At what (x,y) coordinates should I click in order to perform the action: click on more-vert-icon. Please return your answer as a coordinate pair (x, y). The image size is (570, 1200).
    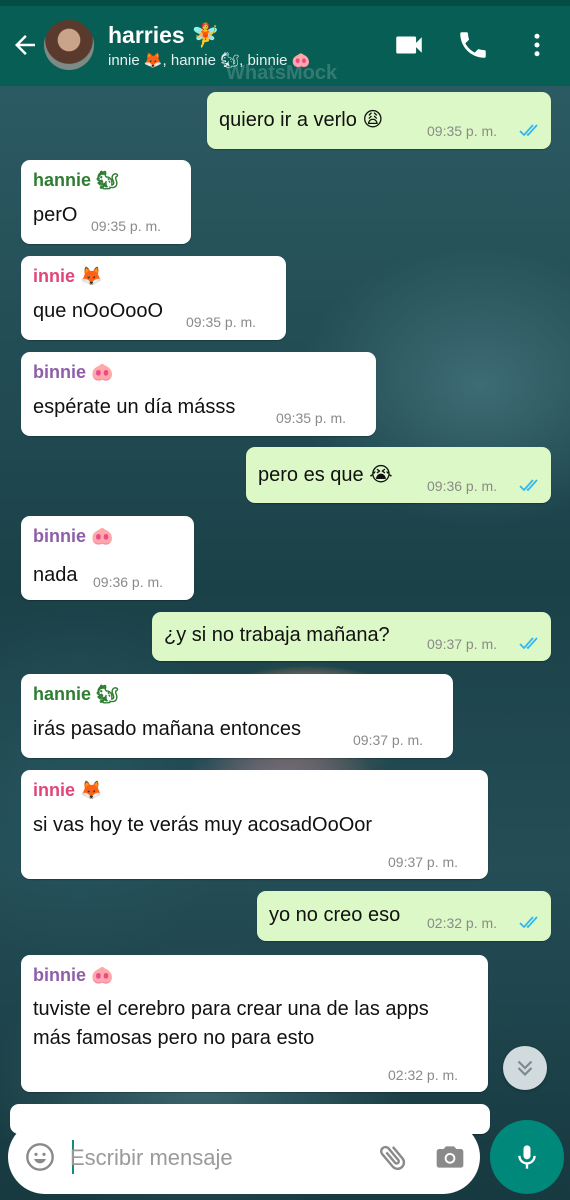
    Looking at the image, I should click on (537, 45).